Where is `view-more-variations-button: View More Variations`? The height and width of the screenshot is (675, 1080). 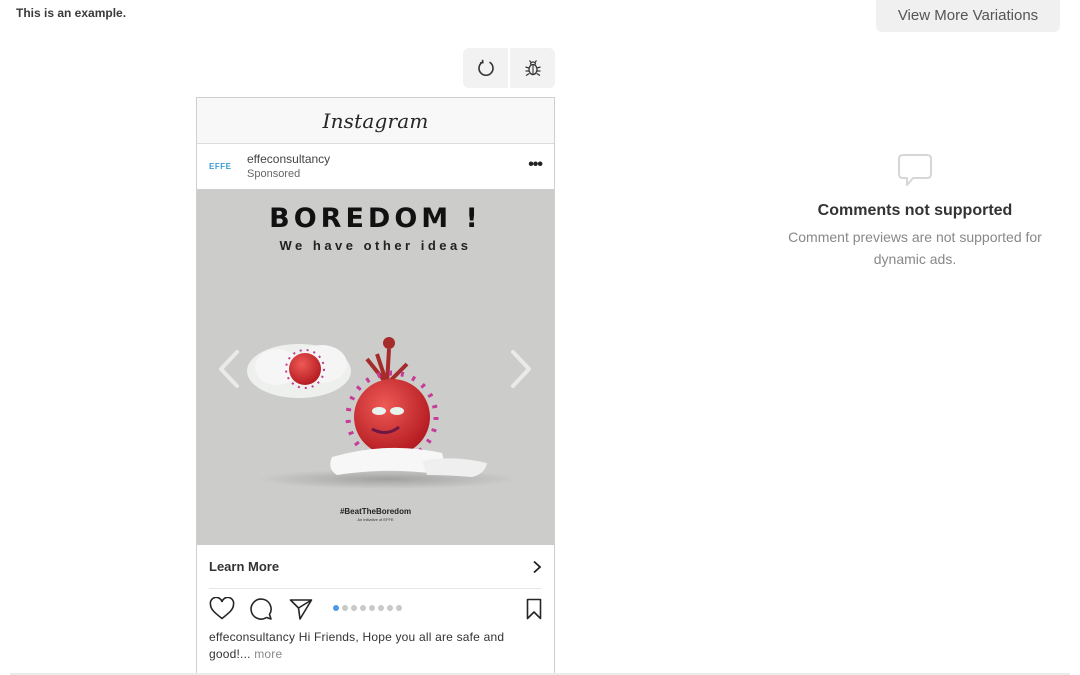 view-more-variations-button: View More Variations is located at coordinates (968, 16).